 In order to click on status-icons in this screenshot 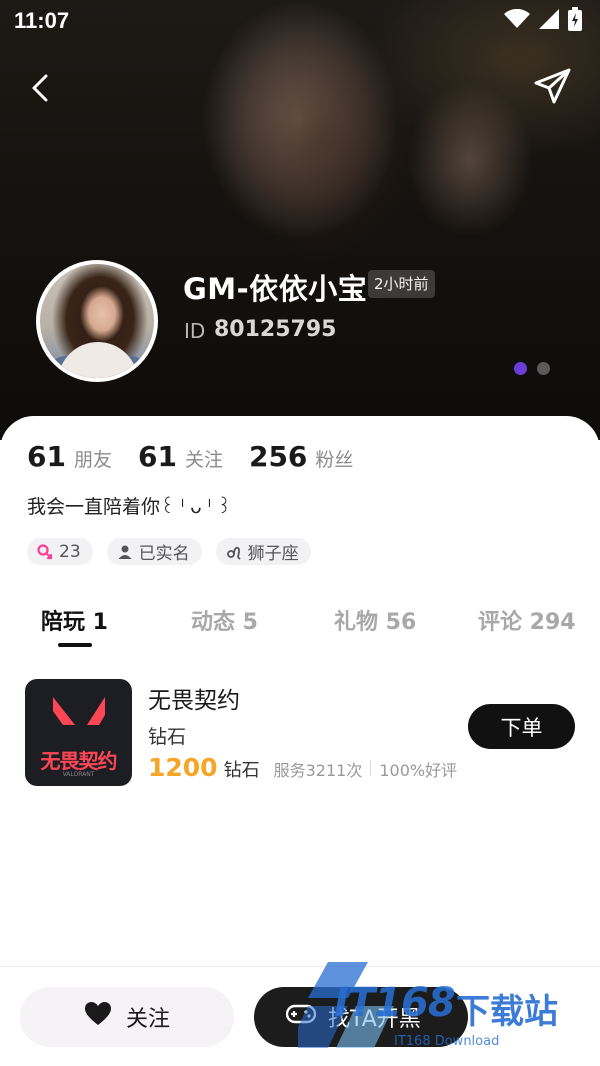, I will do `click(543, 21)`.